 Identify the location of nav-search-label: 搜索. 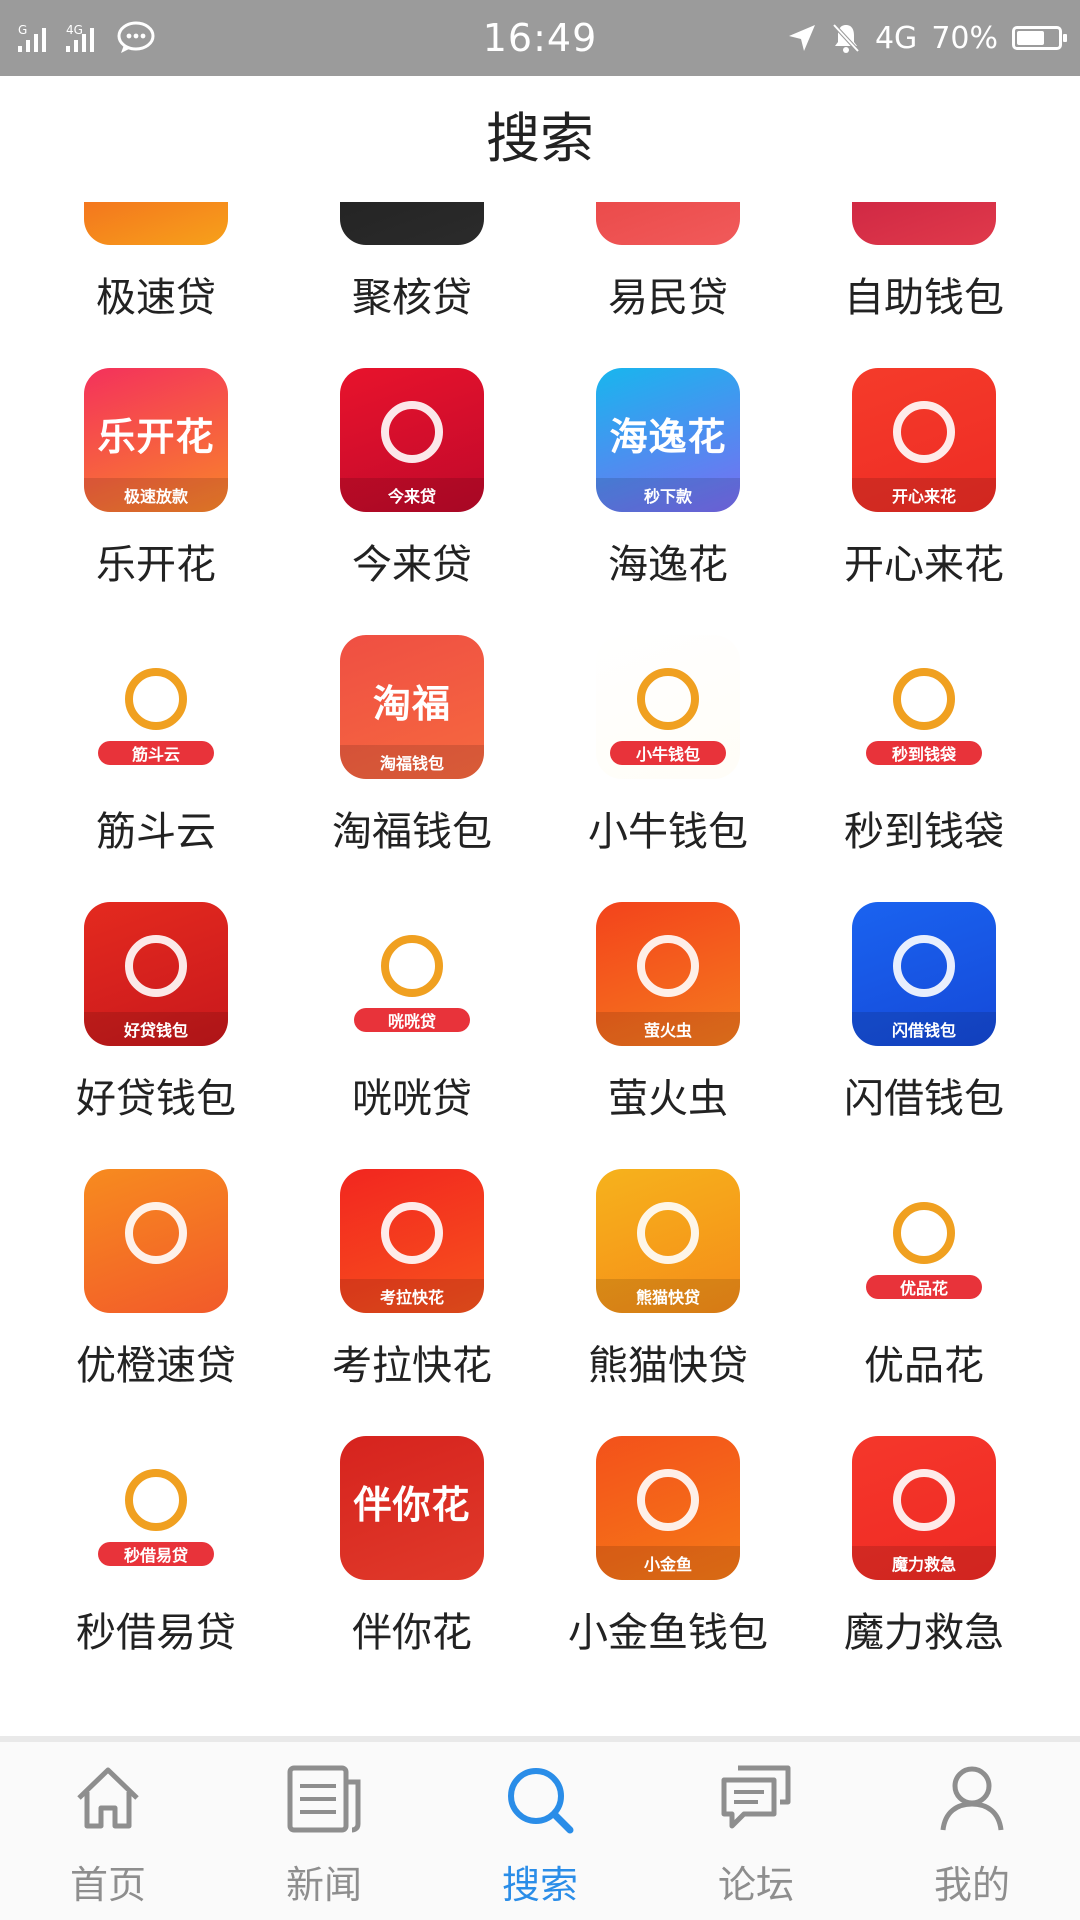
(539, 1885).